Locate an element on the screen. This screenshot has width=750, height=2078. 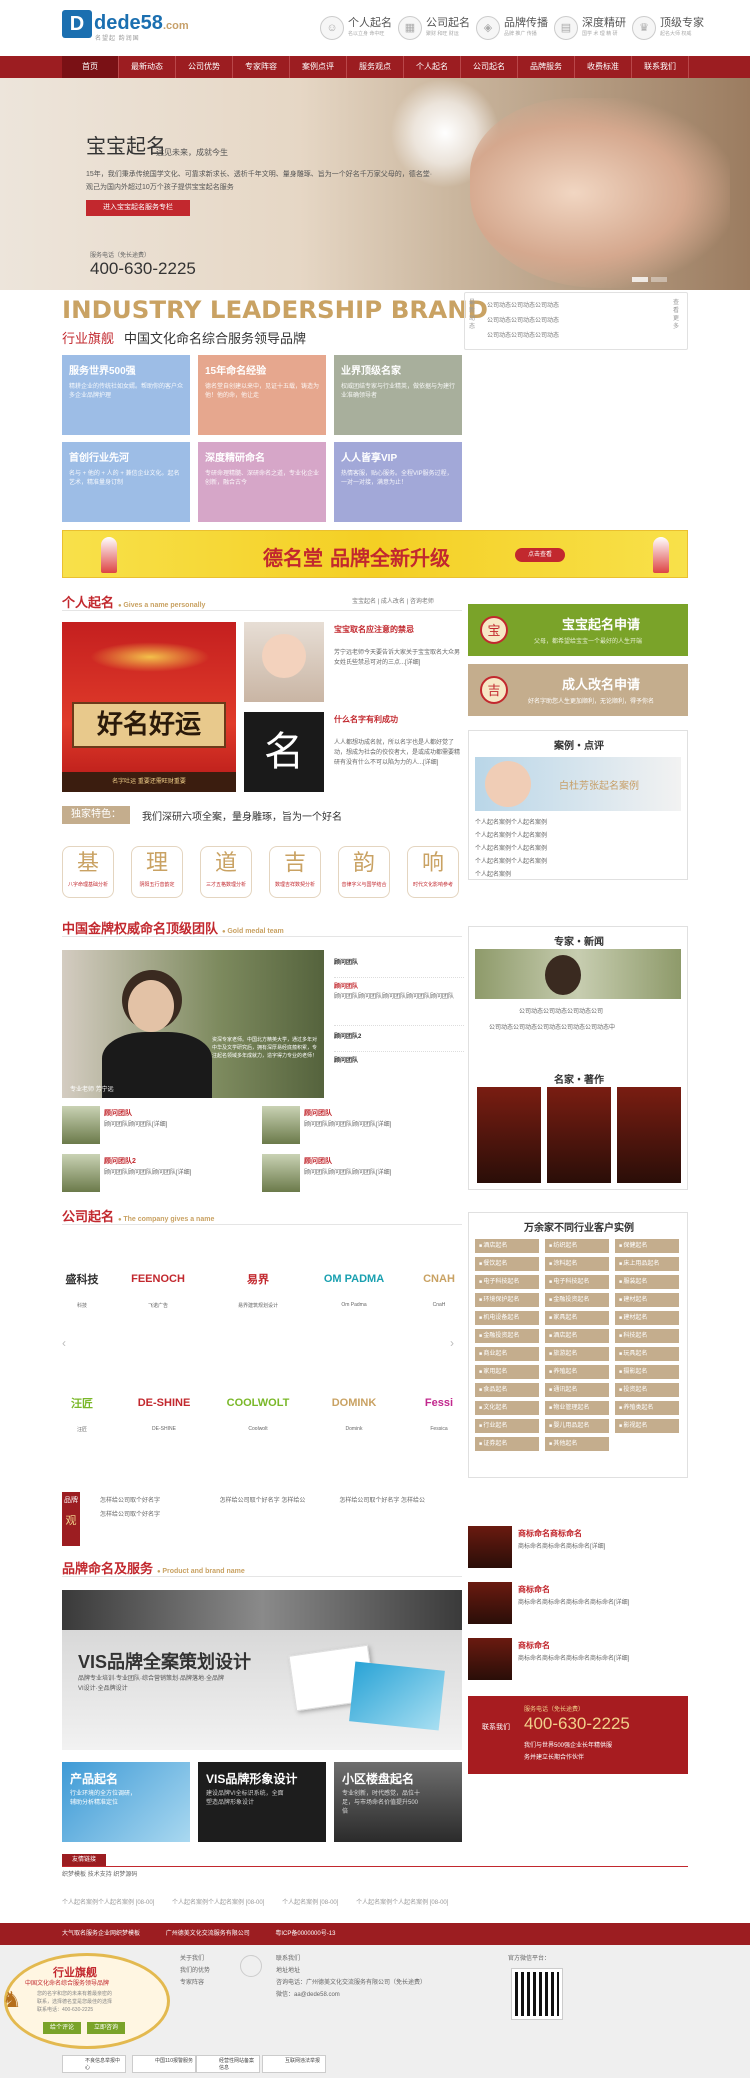
badge: 互联网违法举报 is located at coordinates (294, 2064).